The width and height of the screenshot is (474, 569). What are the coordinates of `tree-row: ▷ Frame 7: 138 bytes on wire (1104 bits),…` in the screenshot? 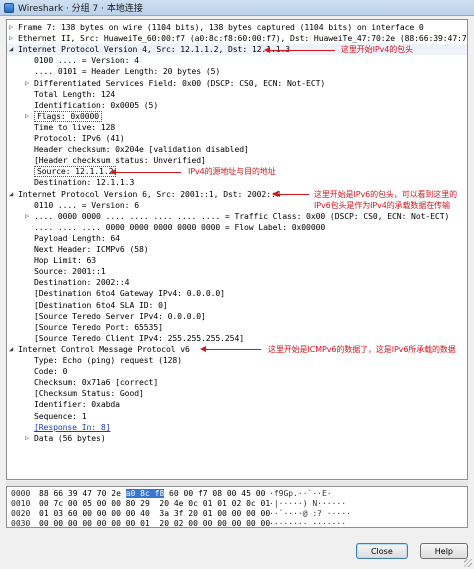 It's located at (237, 27).